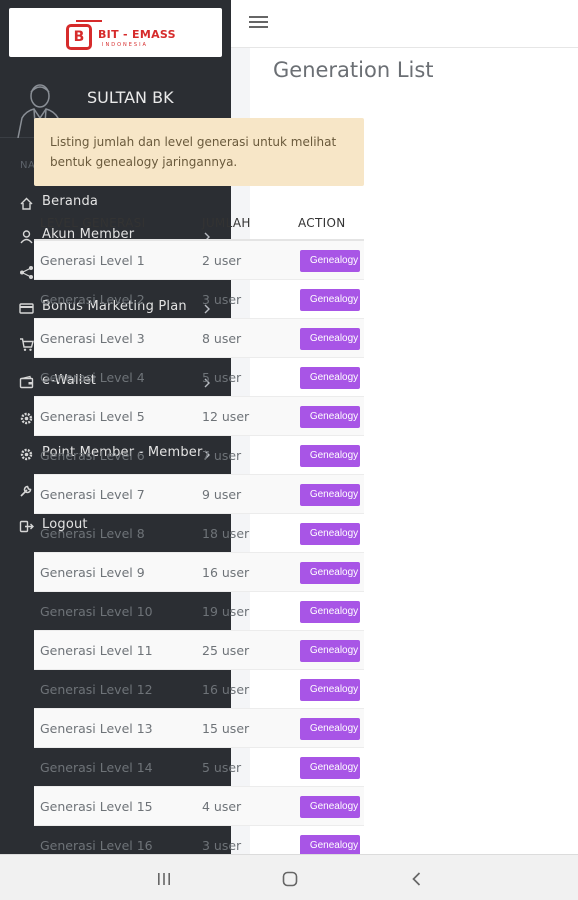 This screenshot has height=900, width=578. What do you see at coordinates (226, 728) in the screenshot?
I see `count-cell: 15 user` at bounding box center [226, 728].